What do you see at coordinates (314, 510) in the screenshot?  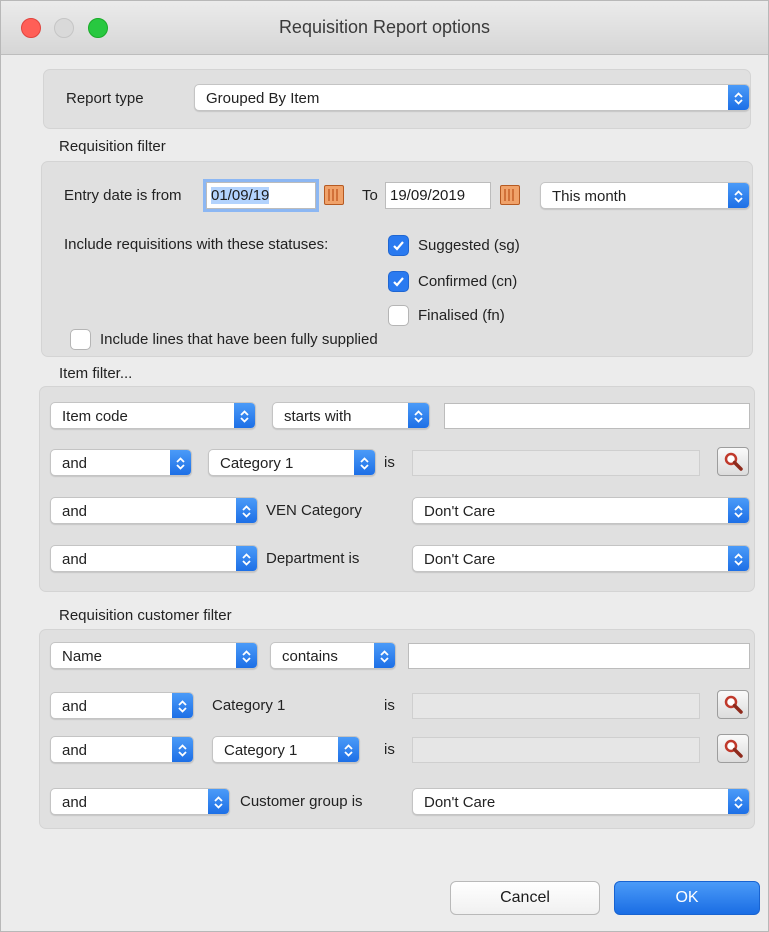 I see `ven-category-label: VEN Category` at bounding box center [314, 510].